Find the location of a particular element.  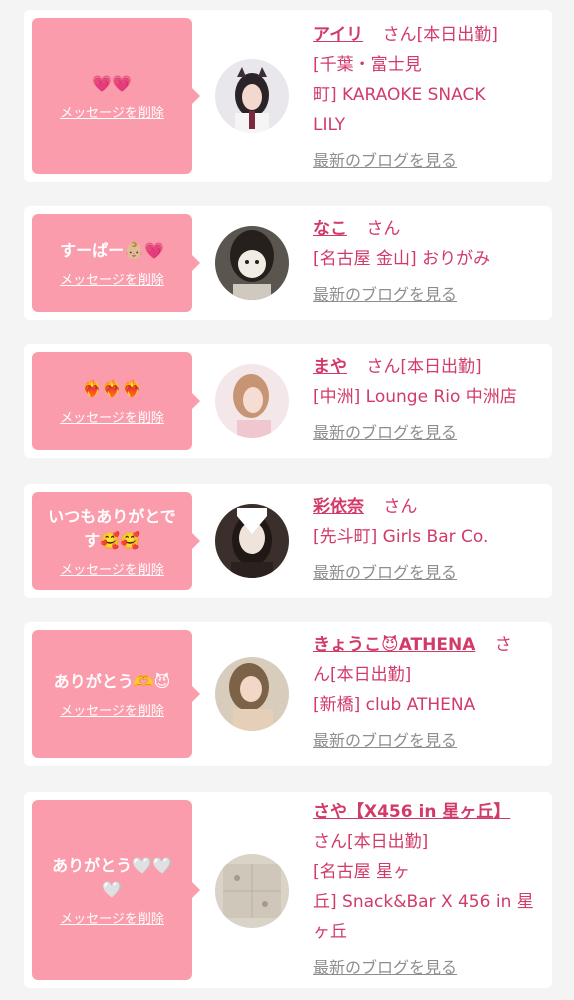

shop-line: [中洲] Lounge Rio 中洲店 is located at coordinates (415, 397).